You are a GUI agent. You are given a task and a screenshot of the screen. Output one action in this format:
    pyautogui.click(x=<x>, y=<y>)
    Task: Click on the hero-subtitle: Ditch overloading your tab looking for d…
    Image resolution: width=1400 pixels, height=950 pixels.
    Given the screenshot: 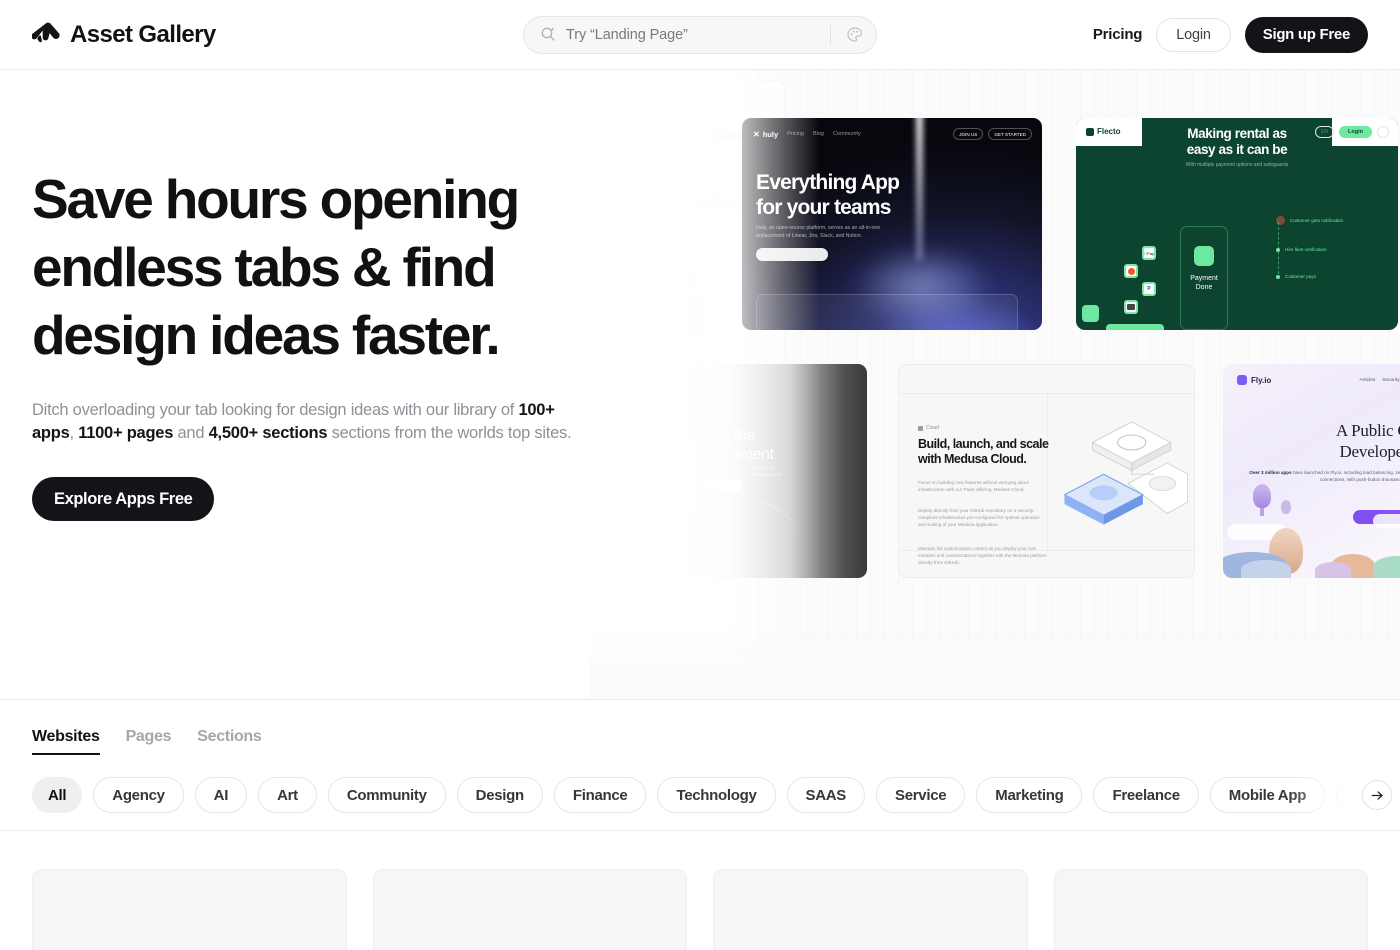 What is the action you would take?
    pyautogui.click(x=302, y=421)
    